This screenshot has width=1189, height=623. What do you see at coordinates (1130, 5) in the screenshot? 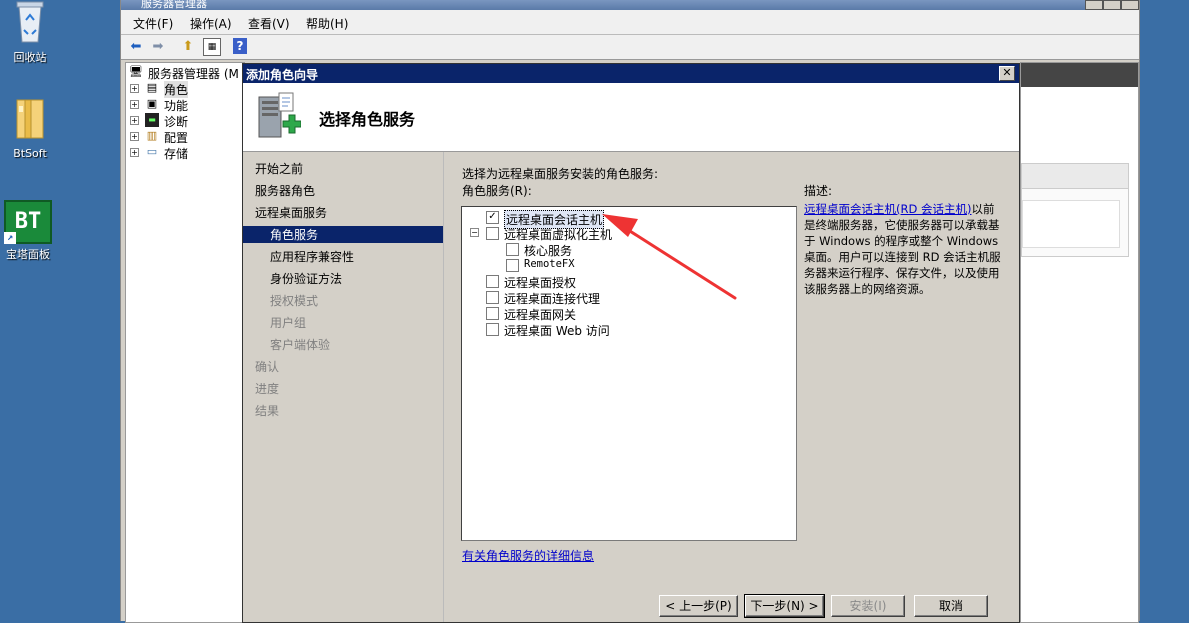
I see `close-button` at bounding box center [1130, 5].